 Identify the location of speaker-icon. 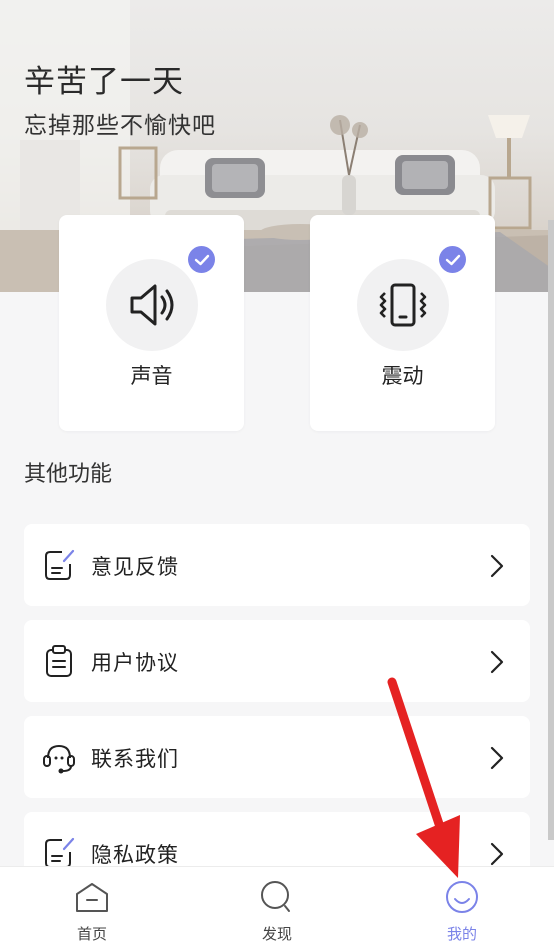
(152, 305).